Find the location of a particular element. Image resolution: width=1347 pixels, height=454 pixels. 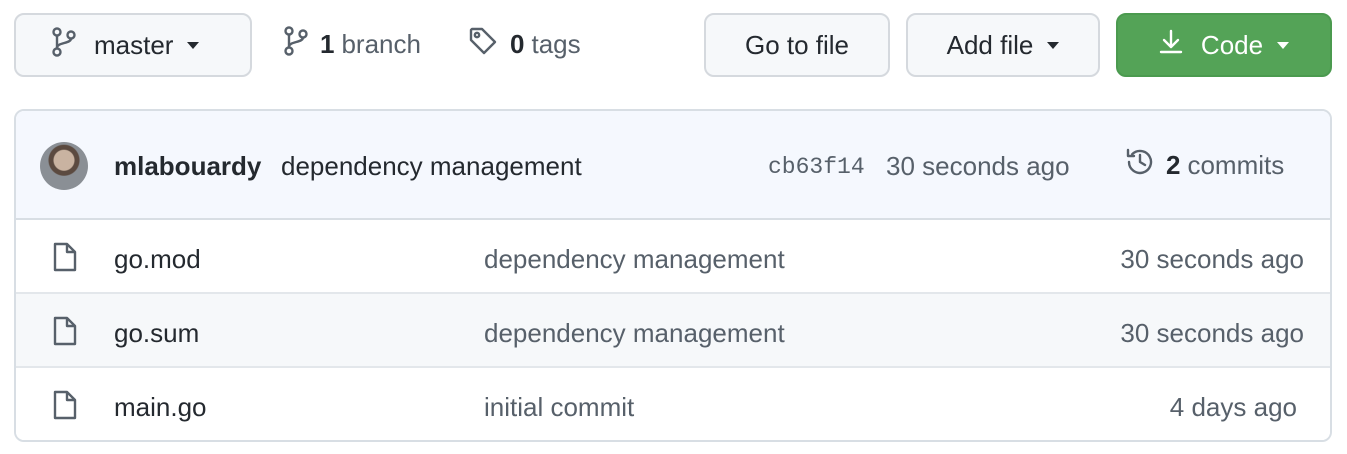

tags-link: 0 tags is located at coordinates (524, 44).